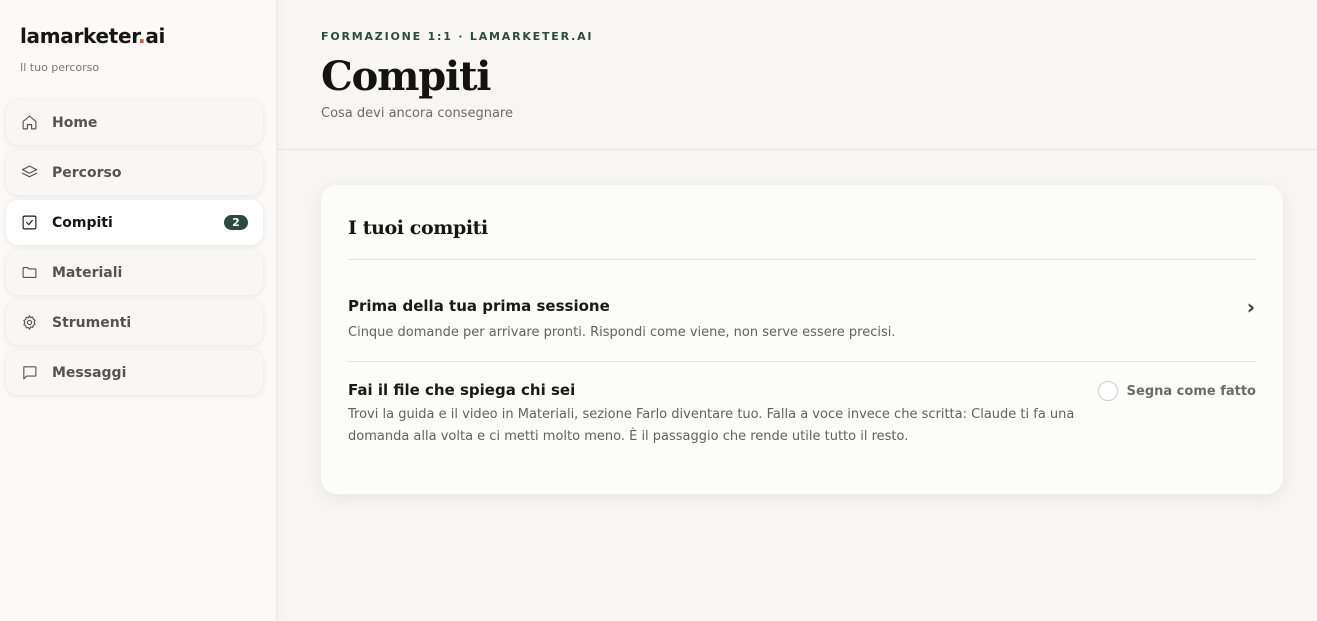  I want to click on sidebar-item-materiali: Materiali, so click(134, 272).